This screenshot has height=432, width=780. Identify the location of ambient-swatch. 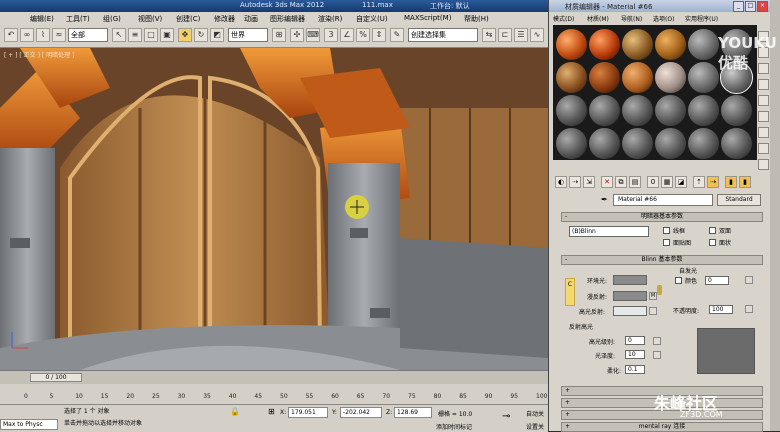
(630, 280).